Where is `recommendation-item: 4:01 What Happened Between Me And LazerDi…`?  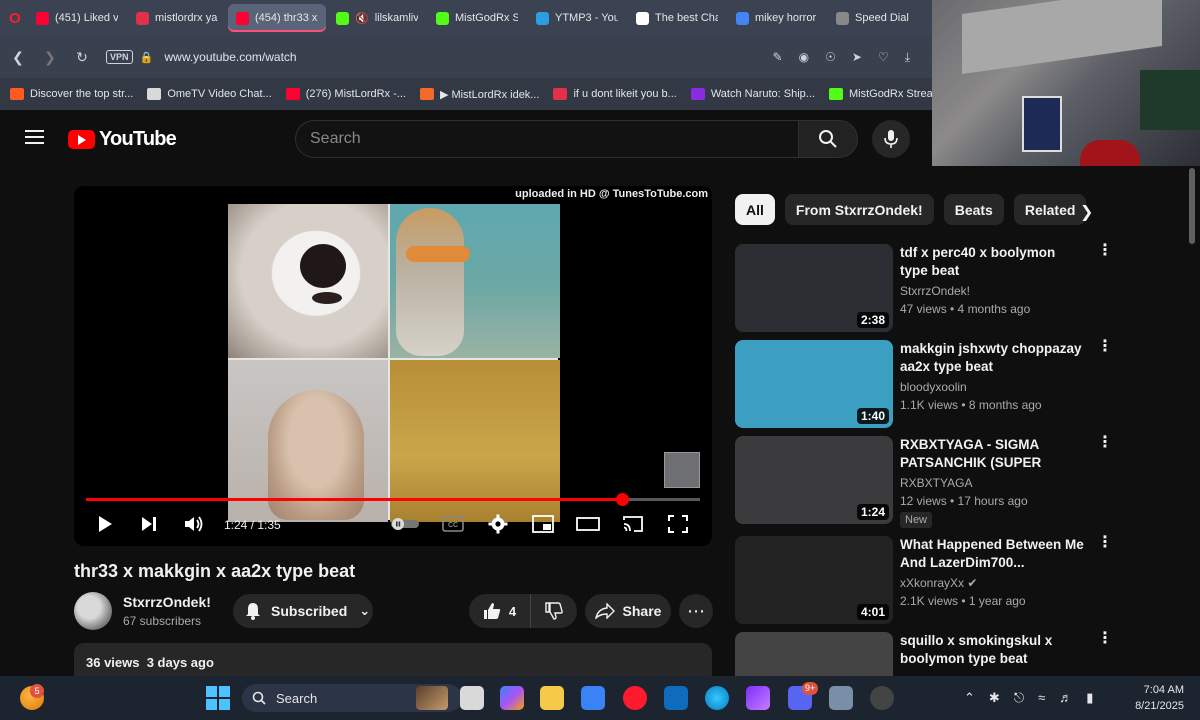
recommendation-item: 4:01 What Happened Between Me And LazerDi… is located at coordinates (965, 581).